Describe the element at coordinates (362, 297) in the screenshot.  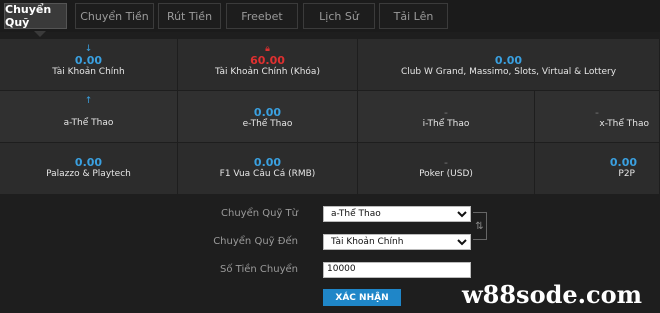
I see `confirm-button: XÁC NHẬN` at that location.